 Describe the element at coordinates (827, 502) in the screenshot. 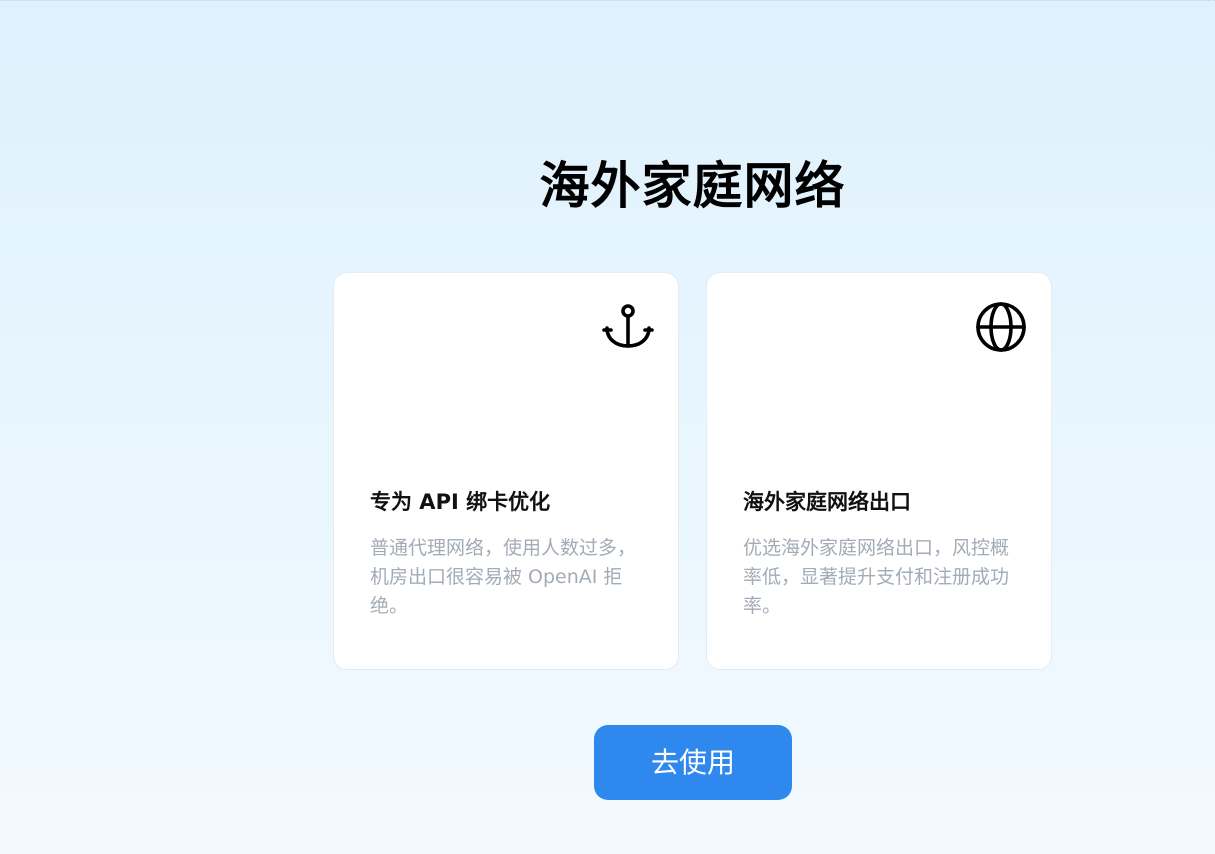

I see `card-title: 海外家庭网络出口` at that location.